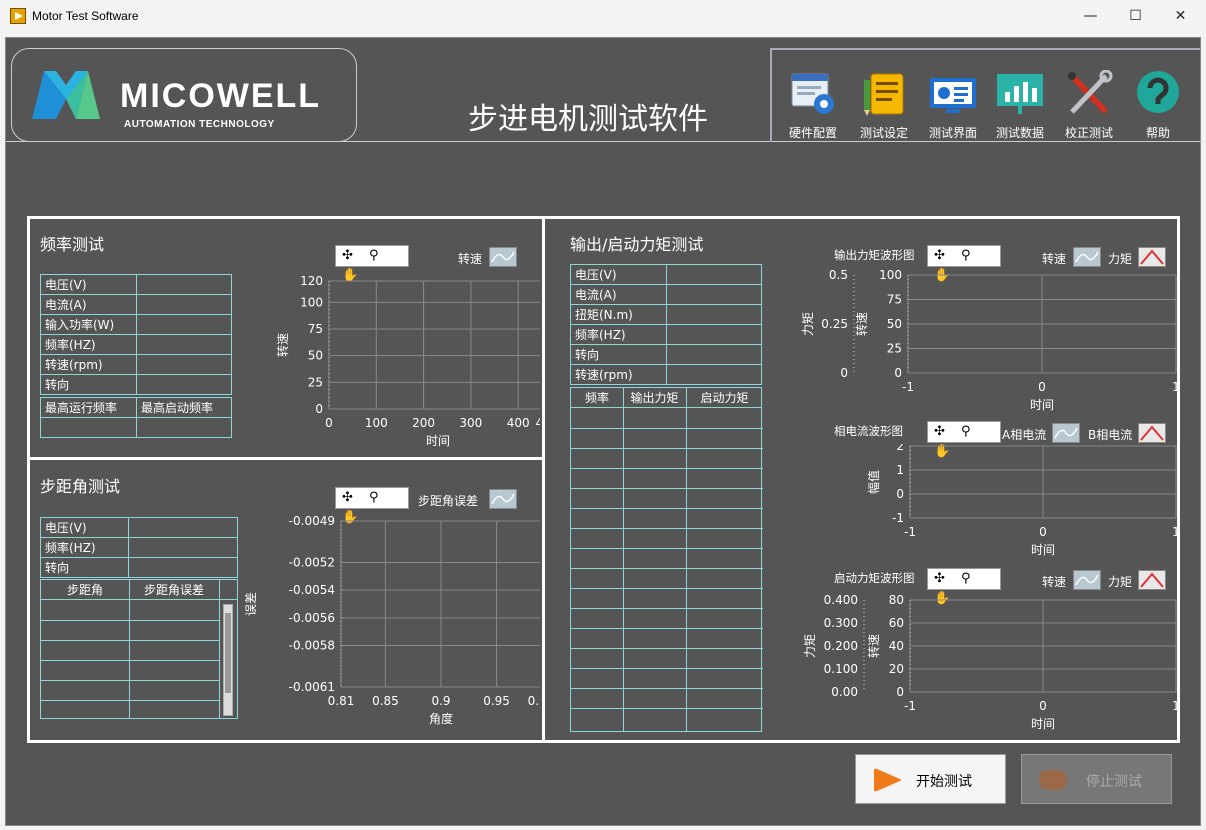  I want to click on y-tick-label: 120, so click(311, 281).